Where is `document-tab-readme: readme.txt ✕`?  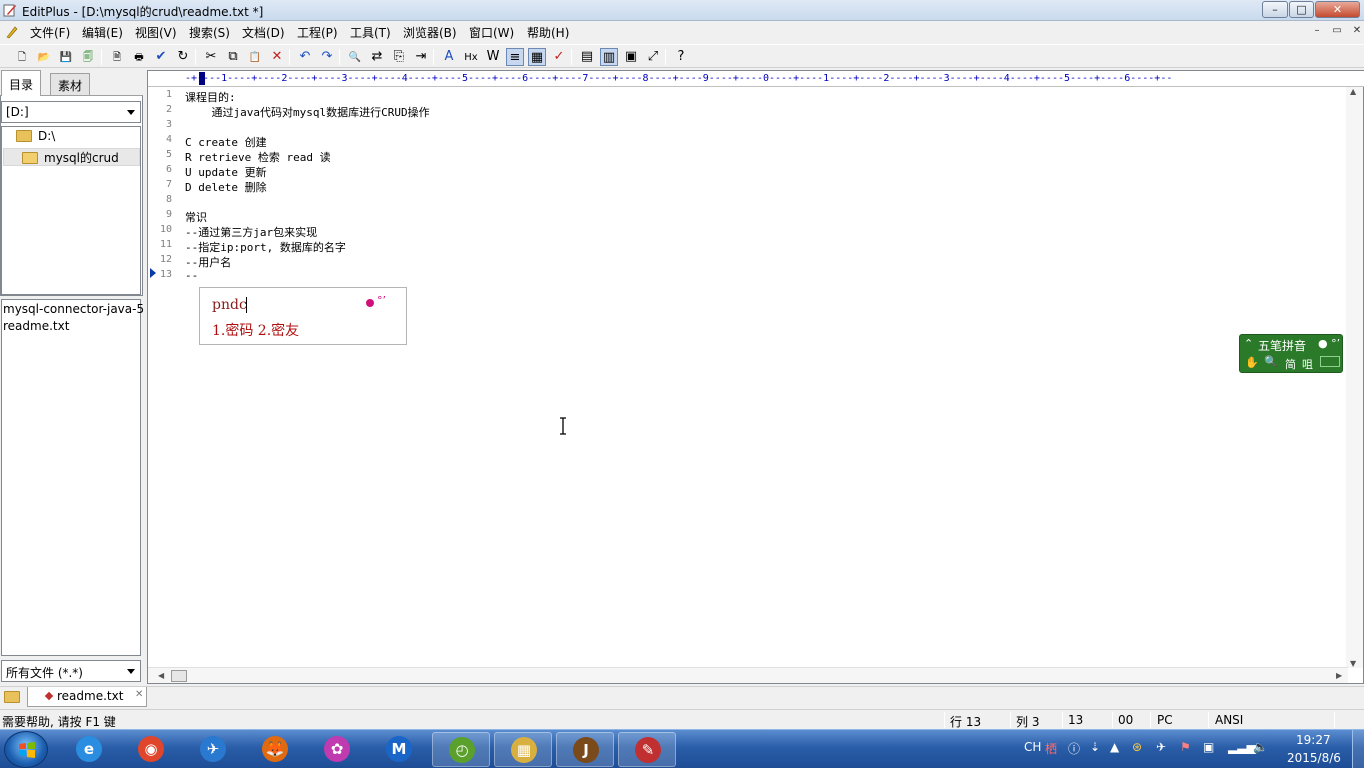 document-tab-readme: readme.txt ✕ is located at coordinates (87, 697).